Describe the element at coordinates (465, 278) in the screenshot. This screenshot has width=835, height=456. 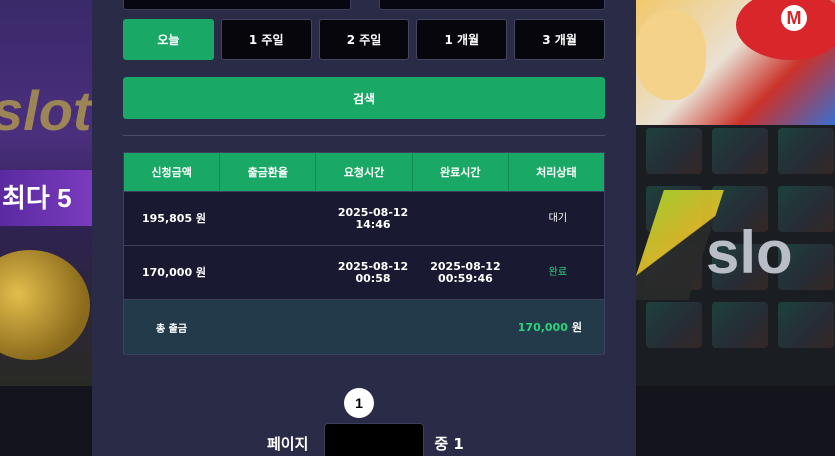
I see `complete-time: 00:59:46` at that location.